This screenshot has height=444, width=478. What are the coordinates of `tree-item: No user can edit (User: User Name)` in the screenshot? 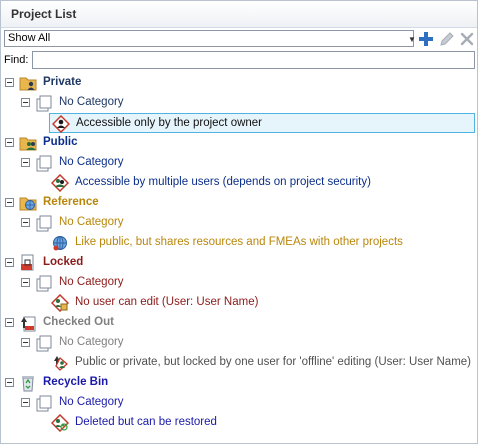 It's located at (259, 303).